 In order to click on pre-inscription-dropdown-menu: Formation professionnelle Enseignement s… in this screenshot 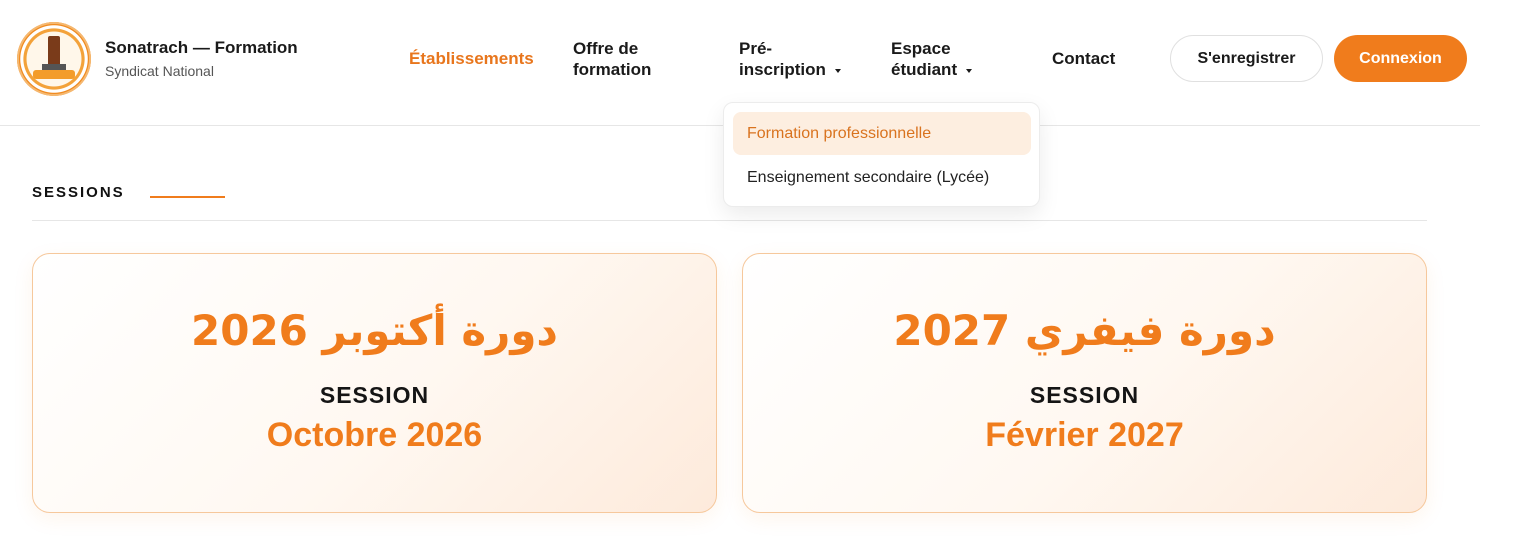, I will do `click(881, 154)`.